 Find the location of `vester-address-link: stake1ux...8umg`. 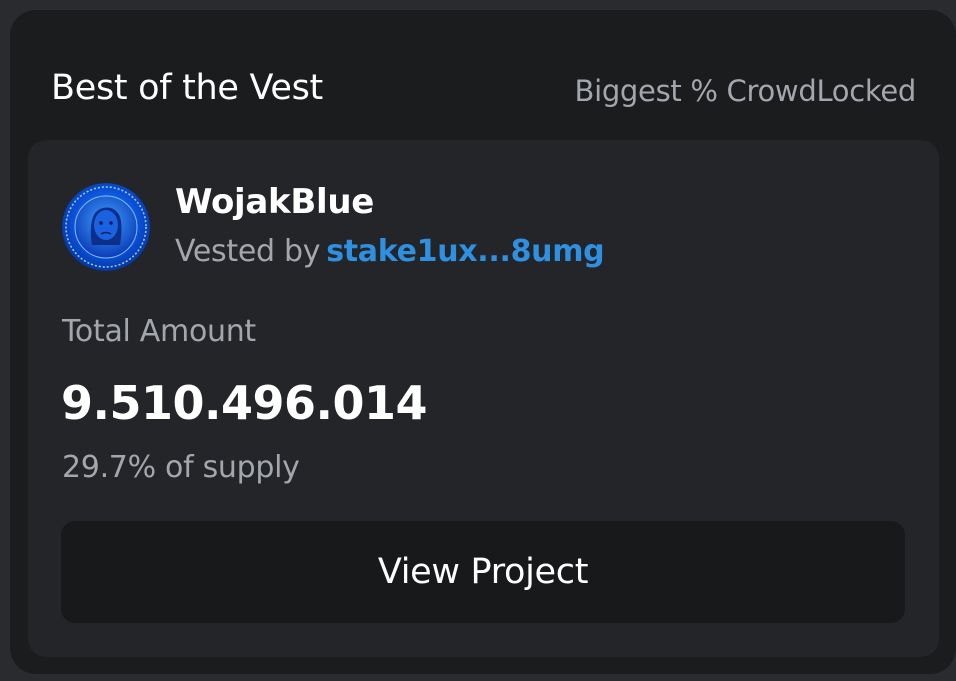

vester-address-link: stake1ux...8umg is located at coordinates (465, 251).